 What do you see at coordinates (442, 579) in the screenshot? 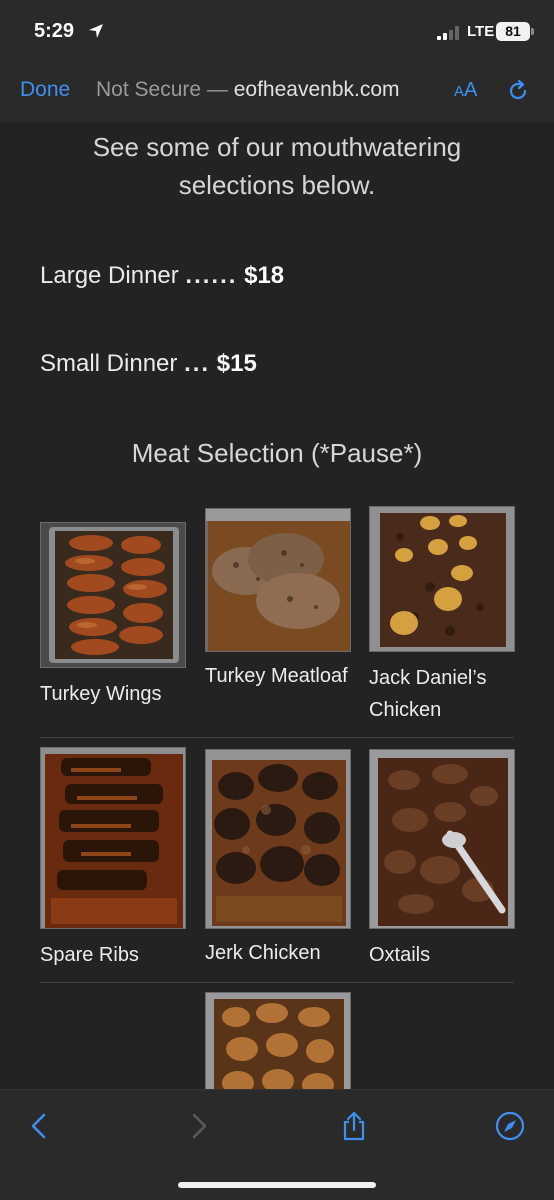
I see `jack-daniels-chicken-photo` at bounding box center [442, 579].